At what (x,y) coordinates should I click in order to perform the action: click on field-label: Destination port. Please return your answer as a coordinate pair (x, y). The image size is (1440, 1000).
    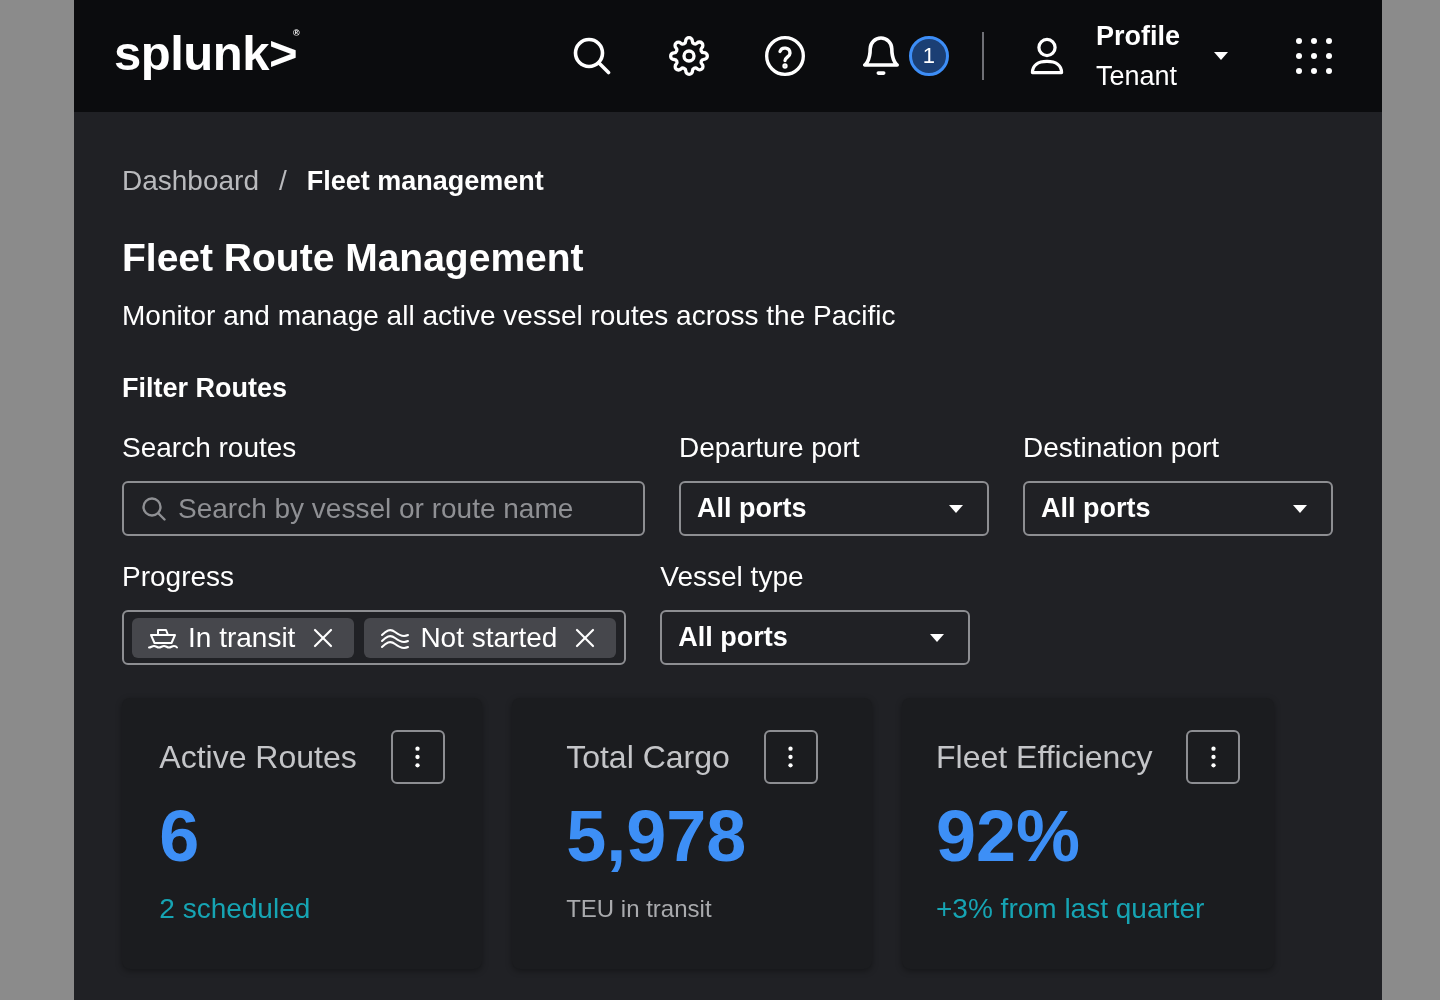
    Looking at the image, I should click on (1122, 448).